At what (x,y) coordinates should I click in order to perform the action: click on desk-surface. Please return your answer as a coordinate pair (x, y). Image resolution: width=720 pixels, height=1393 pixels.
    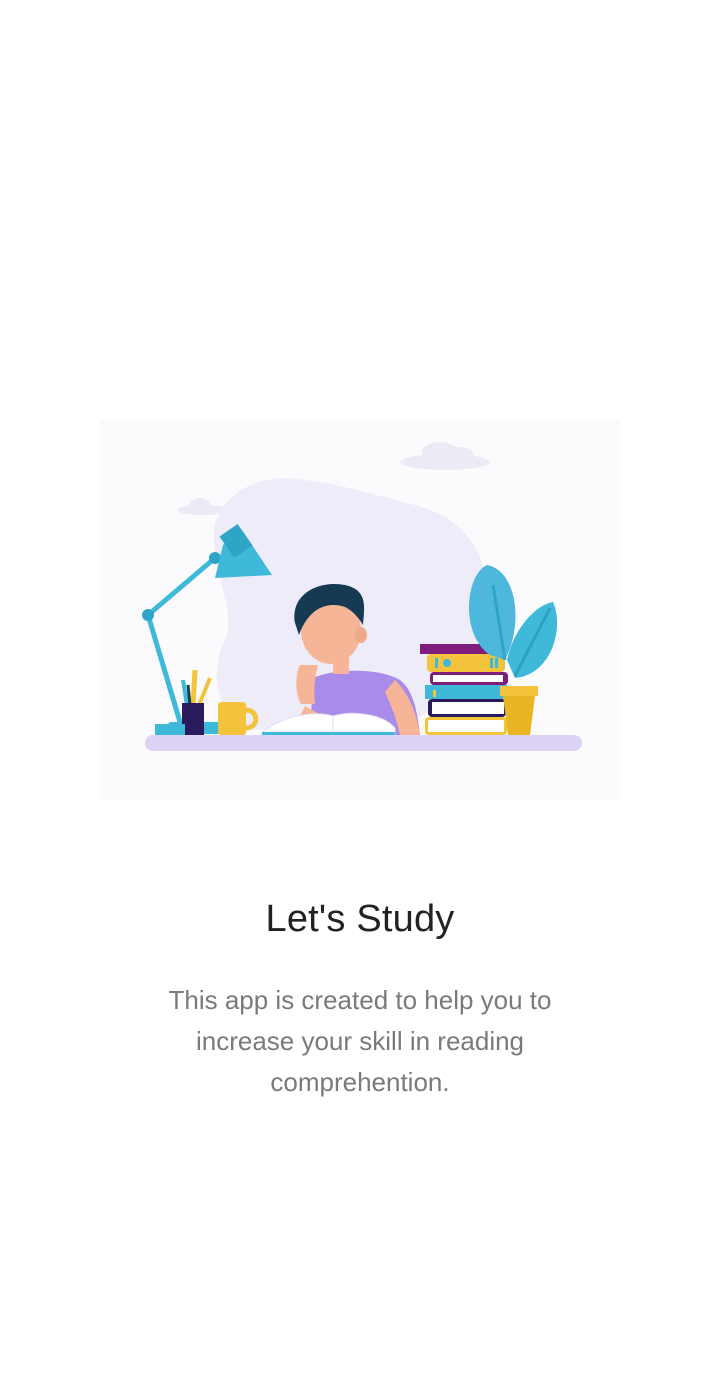
    Looking at the image, I should click on (363, 743).